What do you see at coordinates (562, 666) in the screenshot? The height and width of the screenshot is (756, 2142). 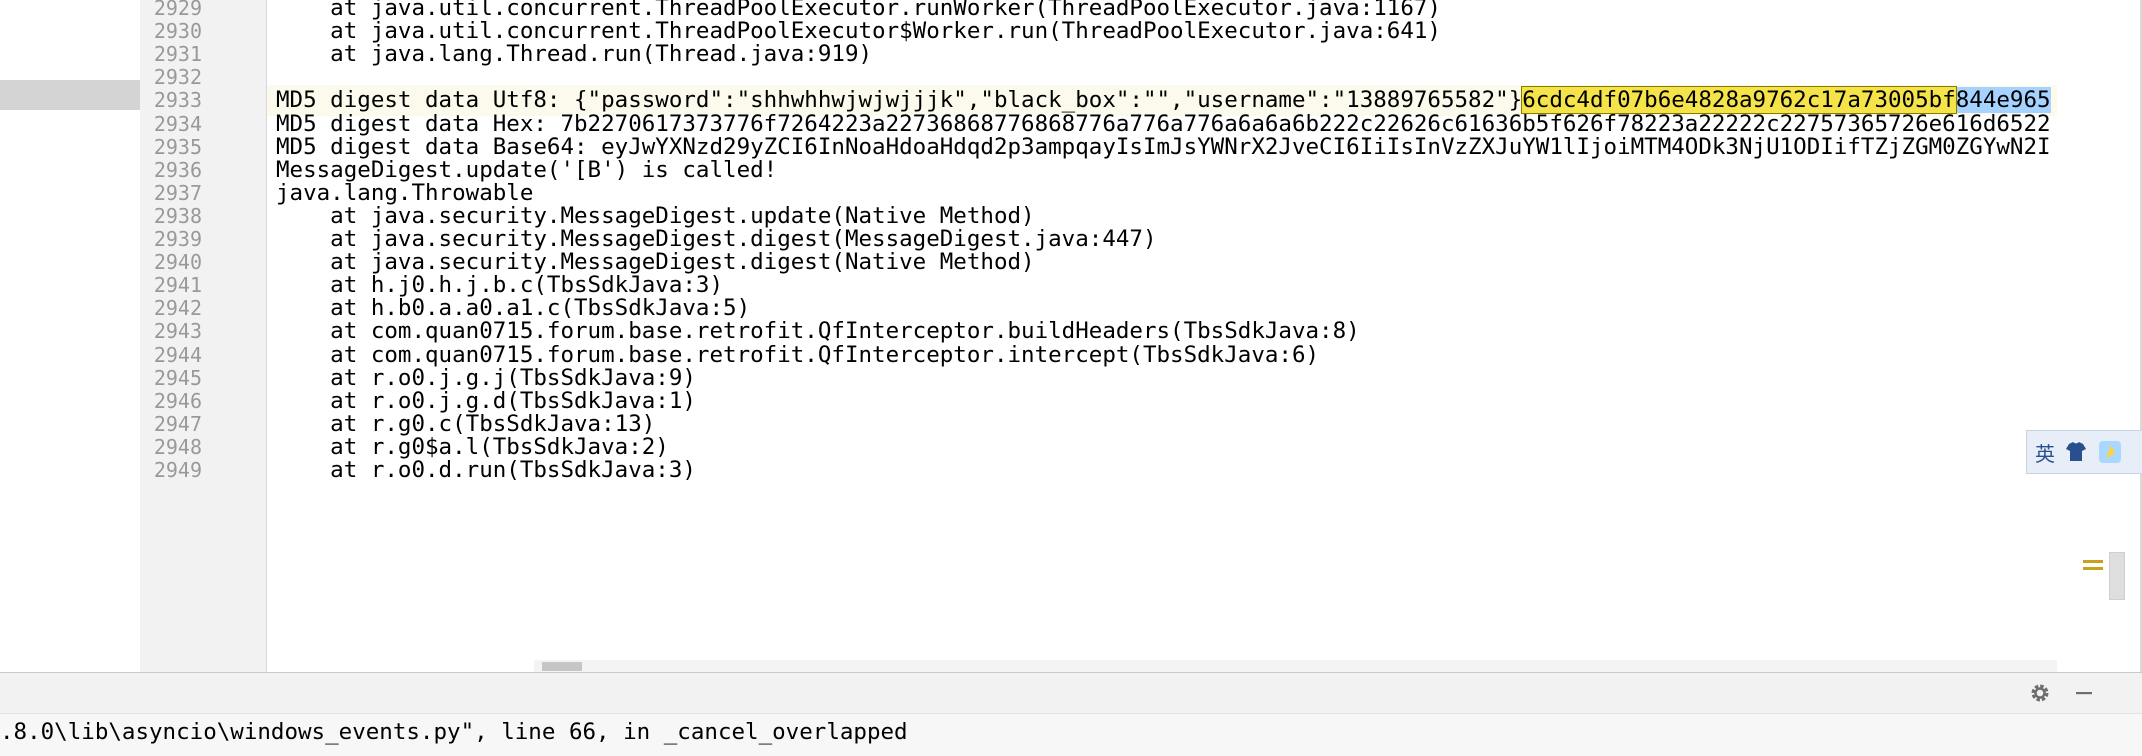 I see `horizontal-scrollbar-thumb` at bounding box center [562, 666].